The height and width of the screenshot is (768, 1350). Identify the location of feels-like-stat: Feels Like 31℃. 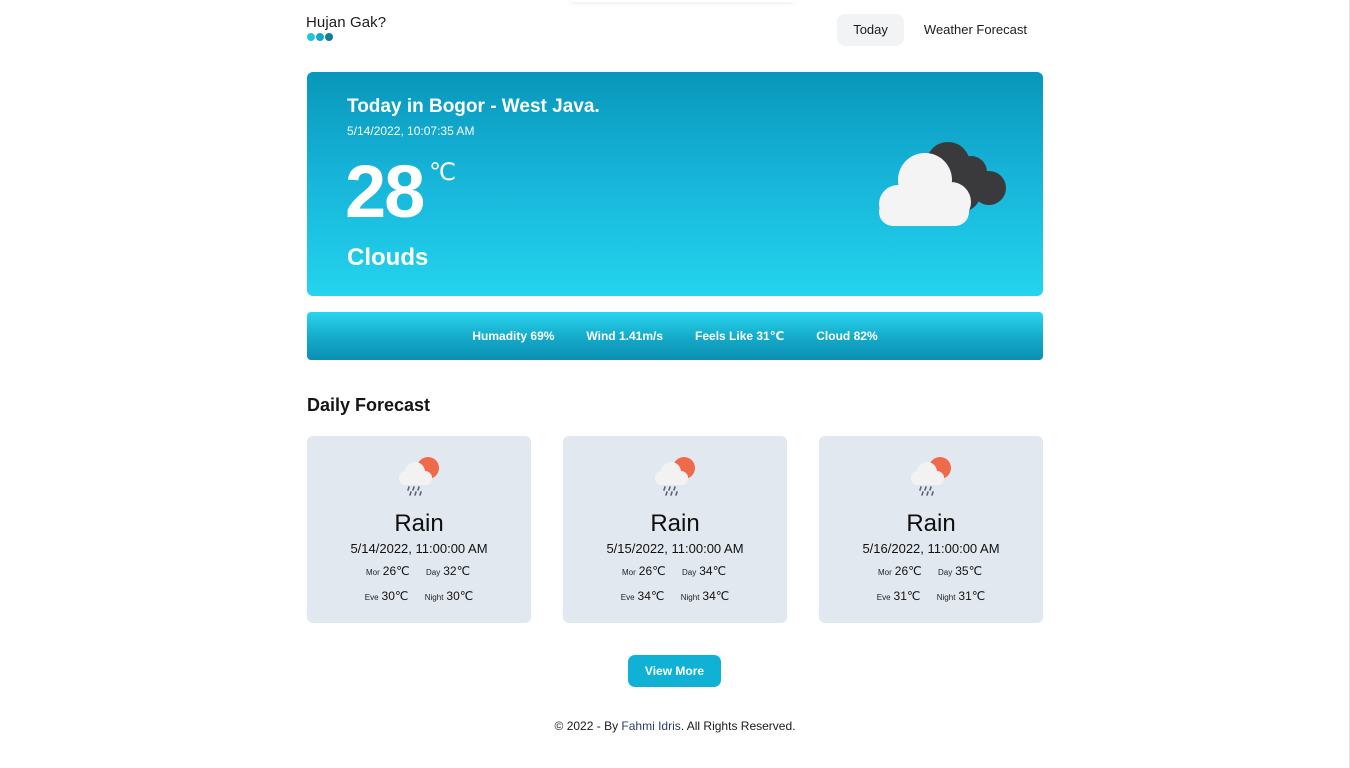
(740, 336).